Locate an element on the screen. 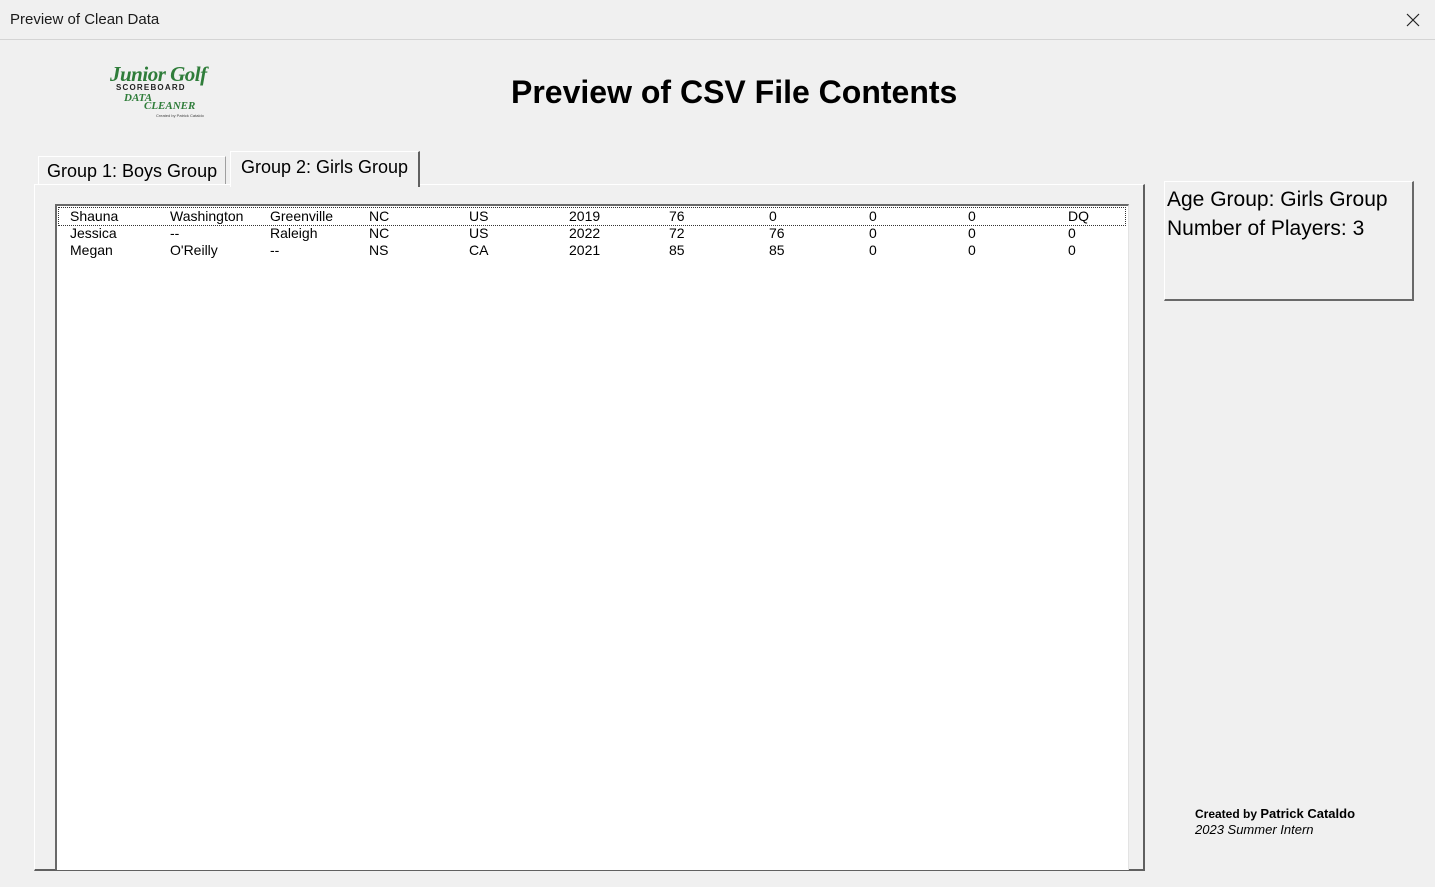 This screenshot has height=887, width=1435. logo-line-5: Created by Patrick Cataldo is located at coordinates (180, 115).